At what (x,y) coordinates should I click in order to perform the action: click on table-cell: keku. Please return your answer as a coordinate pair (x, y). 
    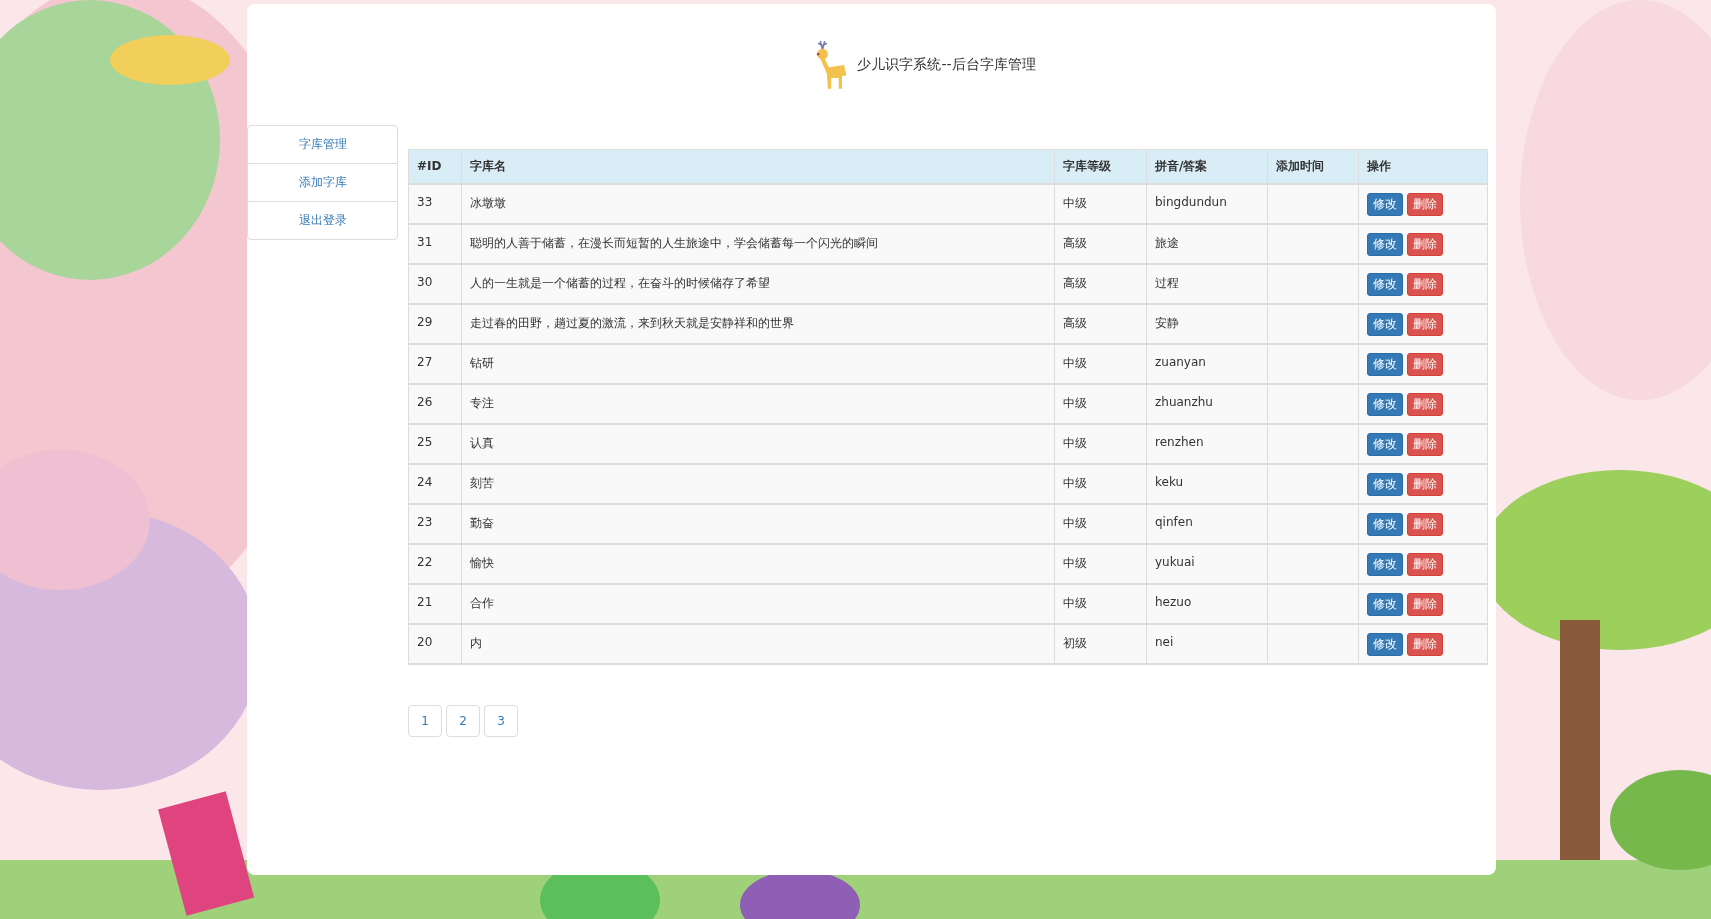
    Looking at the image, I should click on (1207, 483).